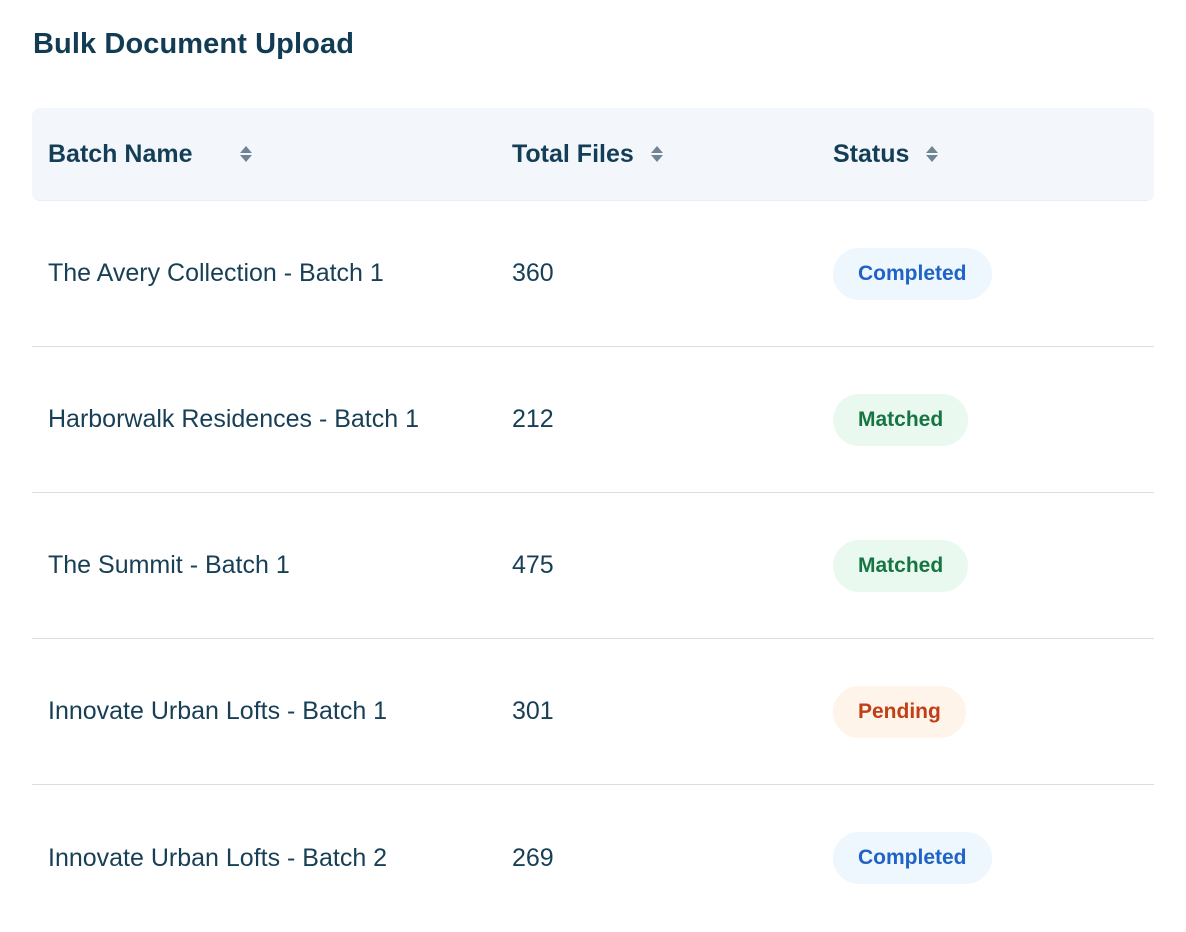 The image size is (1186, 932). Describe the element at coordinates (233, 419) in the screenshot. I see `batch-name-cell: Harborwalk Residences - Batch 1` at that location.